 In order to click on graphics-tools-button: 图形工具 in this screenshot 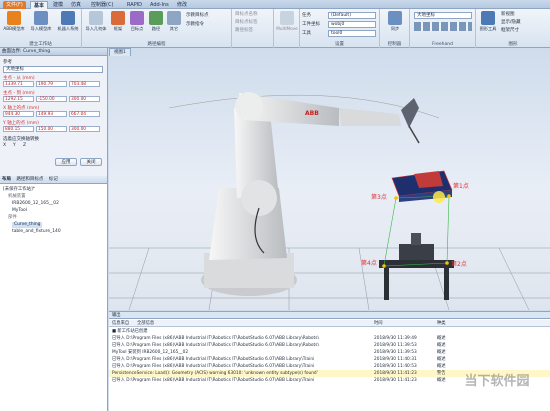, I will do `click(488, 21)`.